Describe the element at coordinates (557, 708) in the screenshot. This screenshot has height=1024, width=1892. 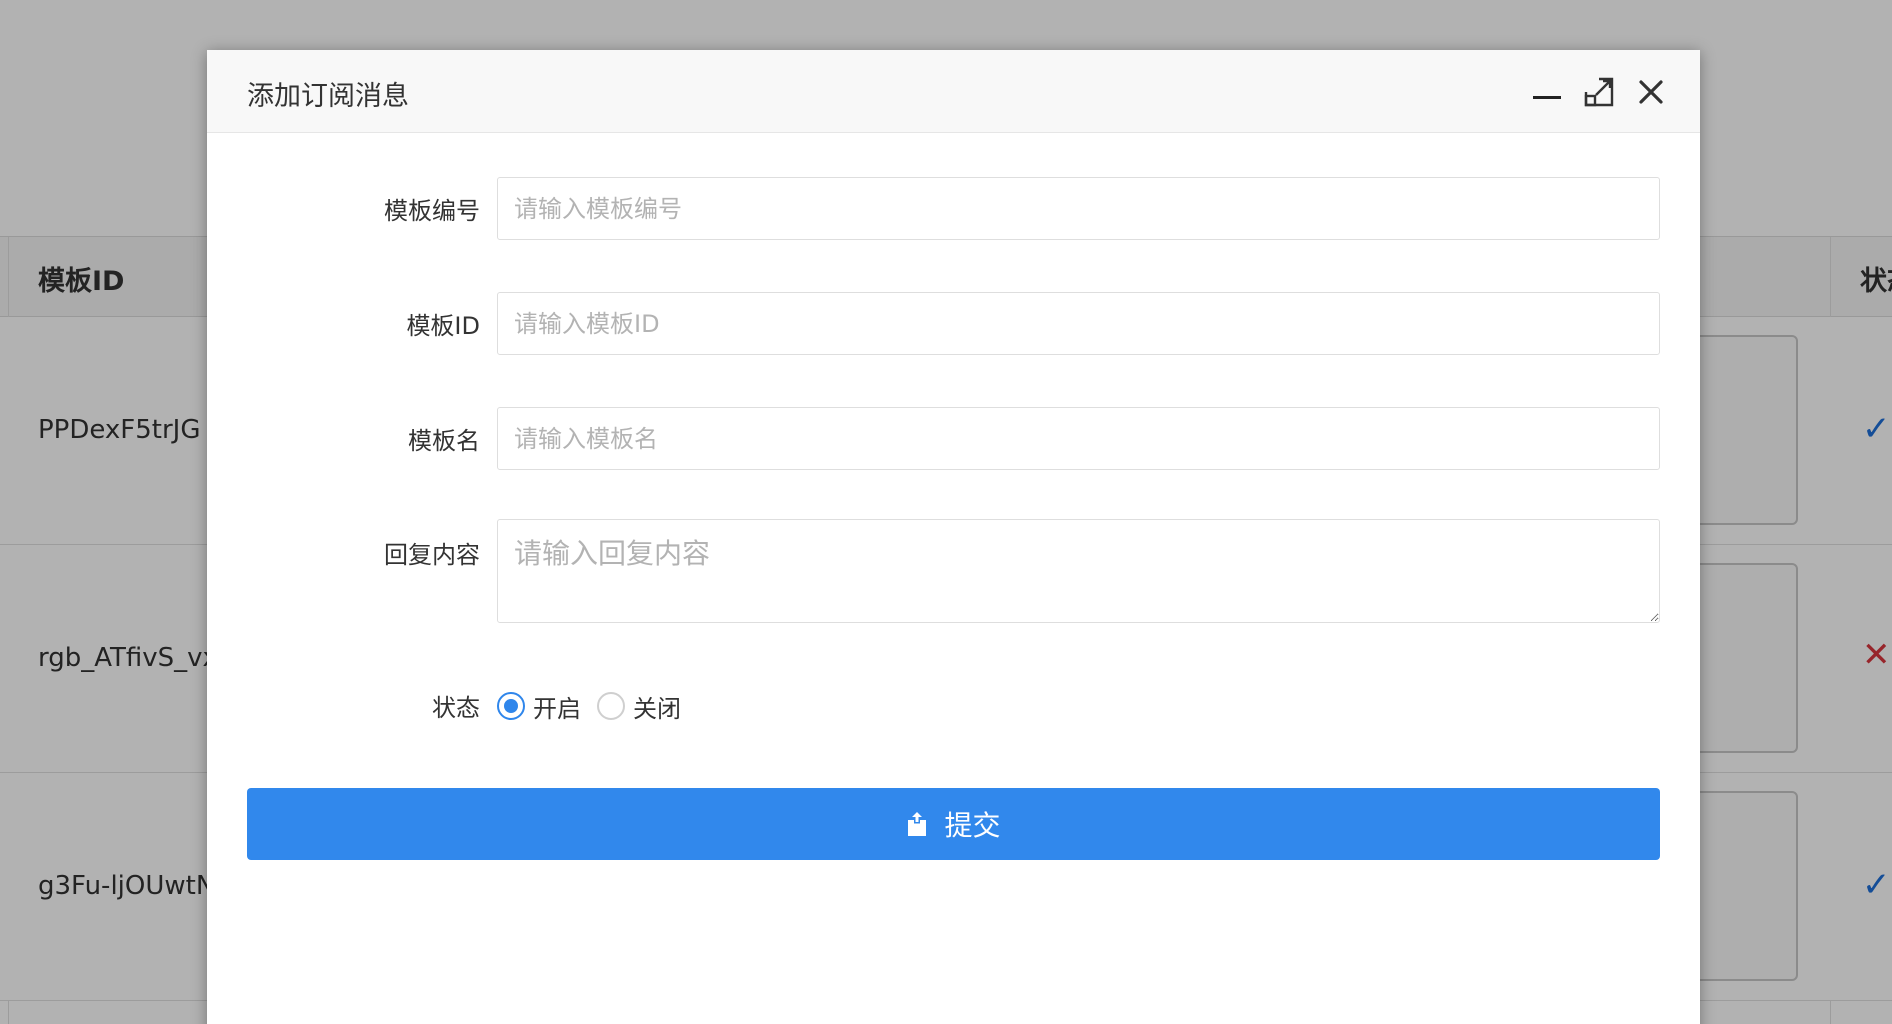
I see `status-option-on-label: 开启` at that location.